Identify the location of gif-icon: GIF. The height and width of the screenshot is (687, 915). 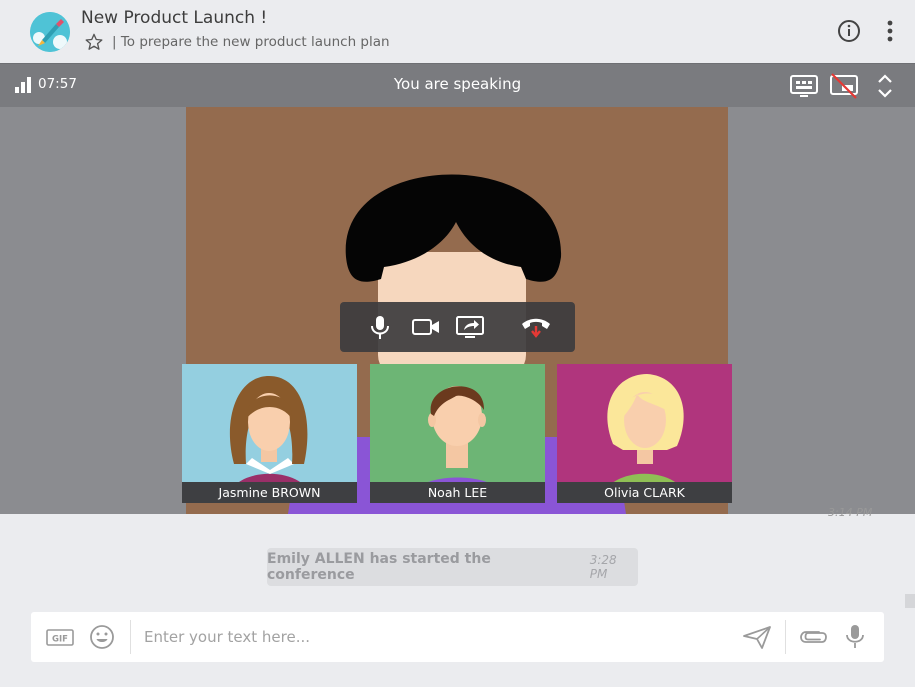
(60, 637).